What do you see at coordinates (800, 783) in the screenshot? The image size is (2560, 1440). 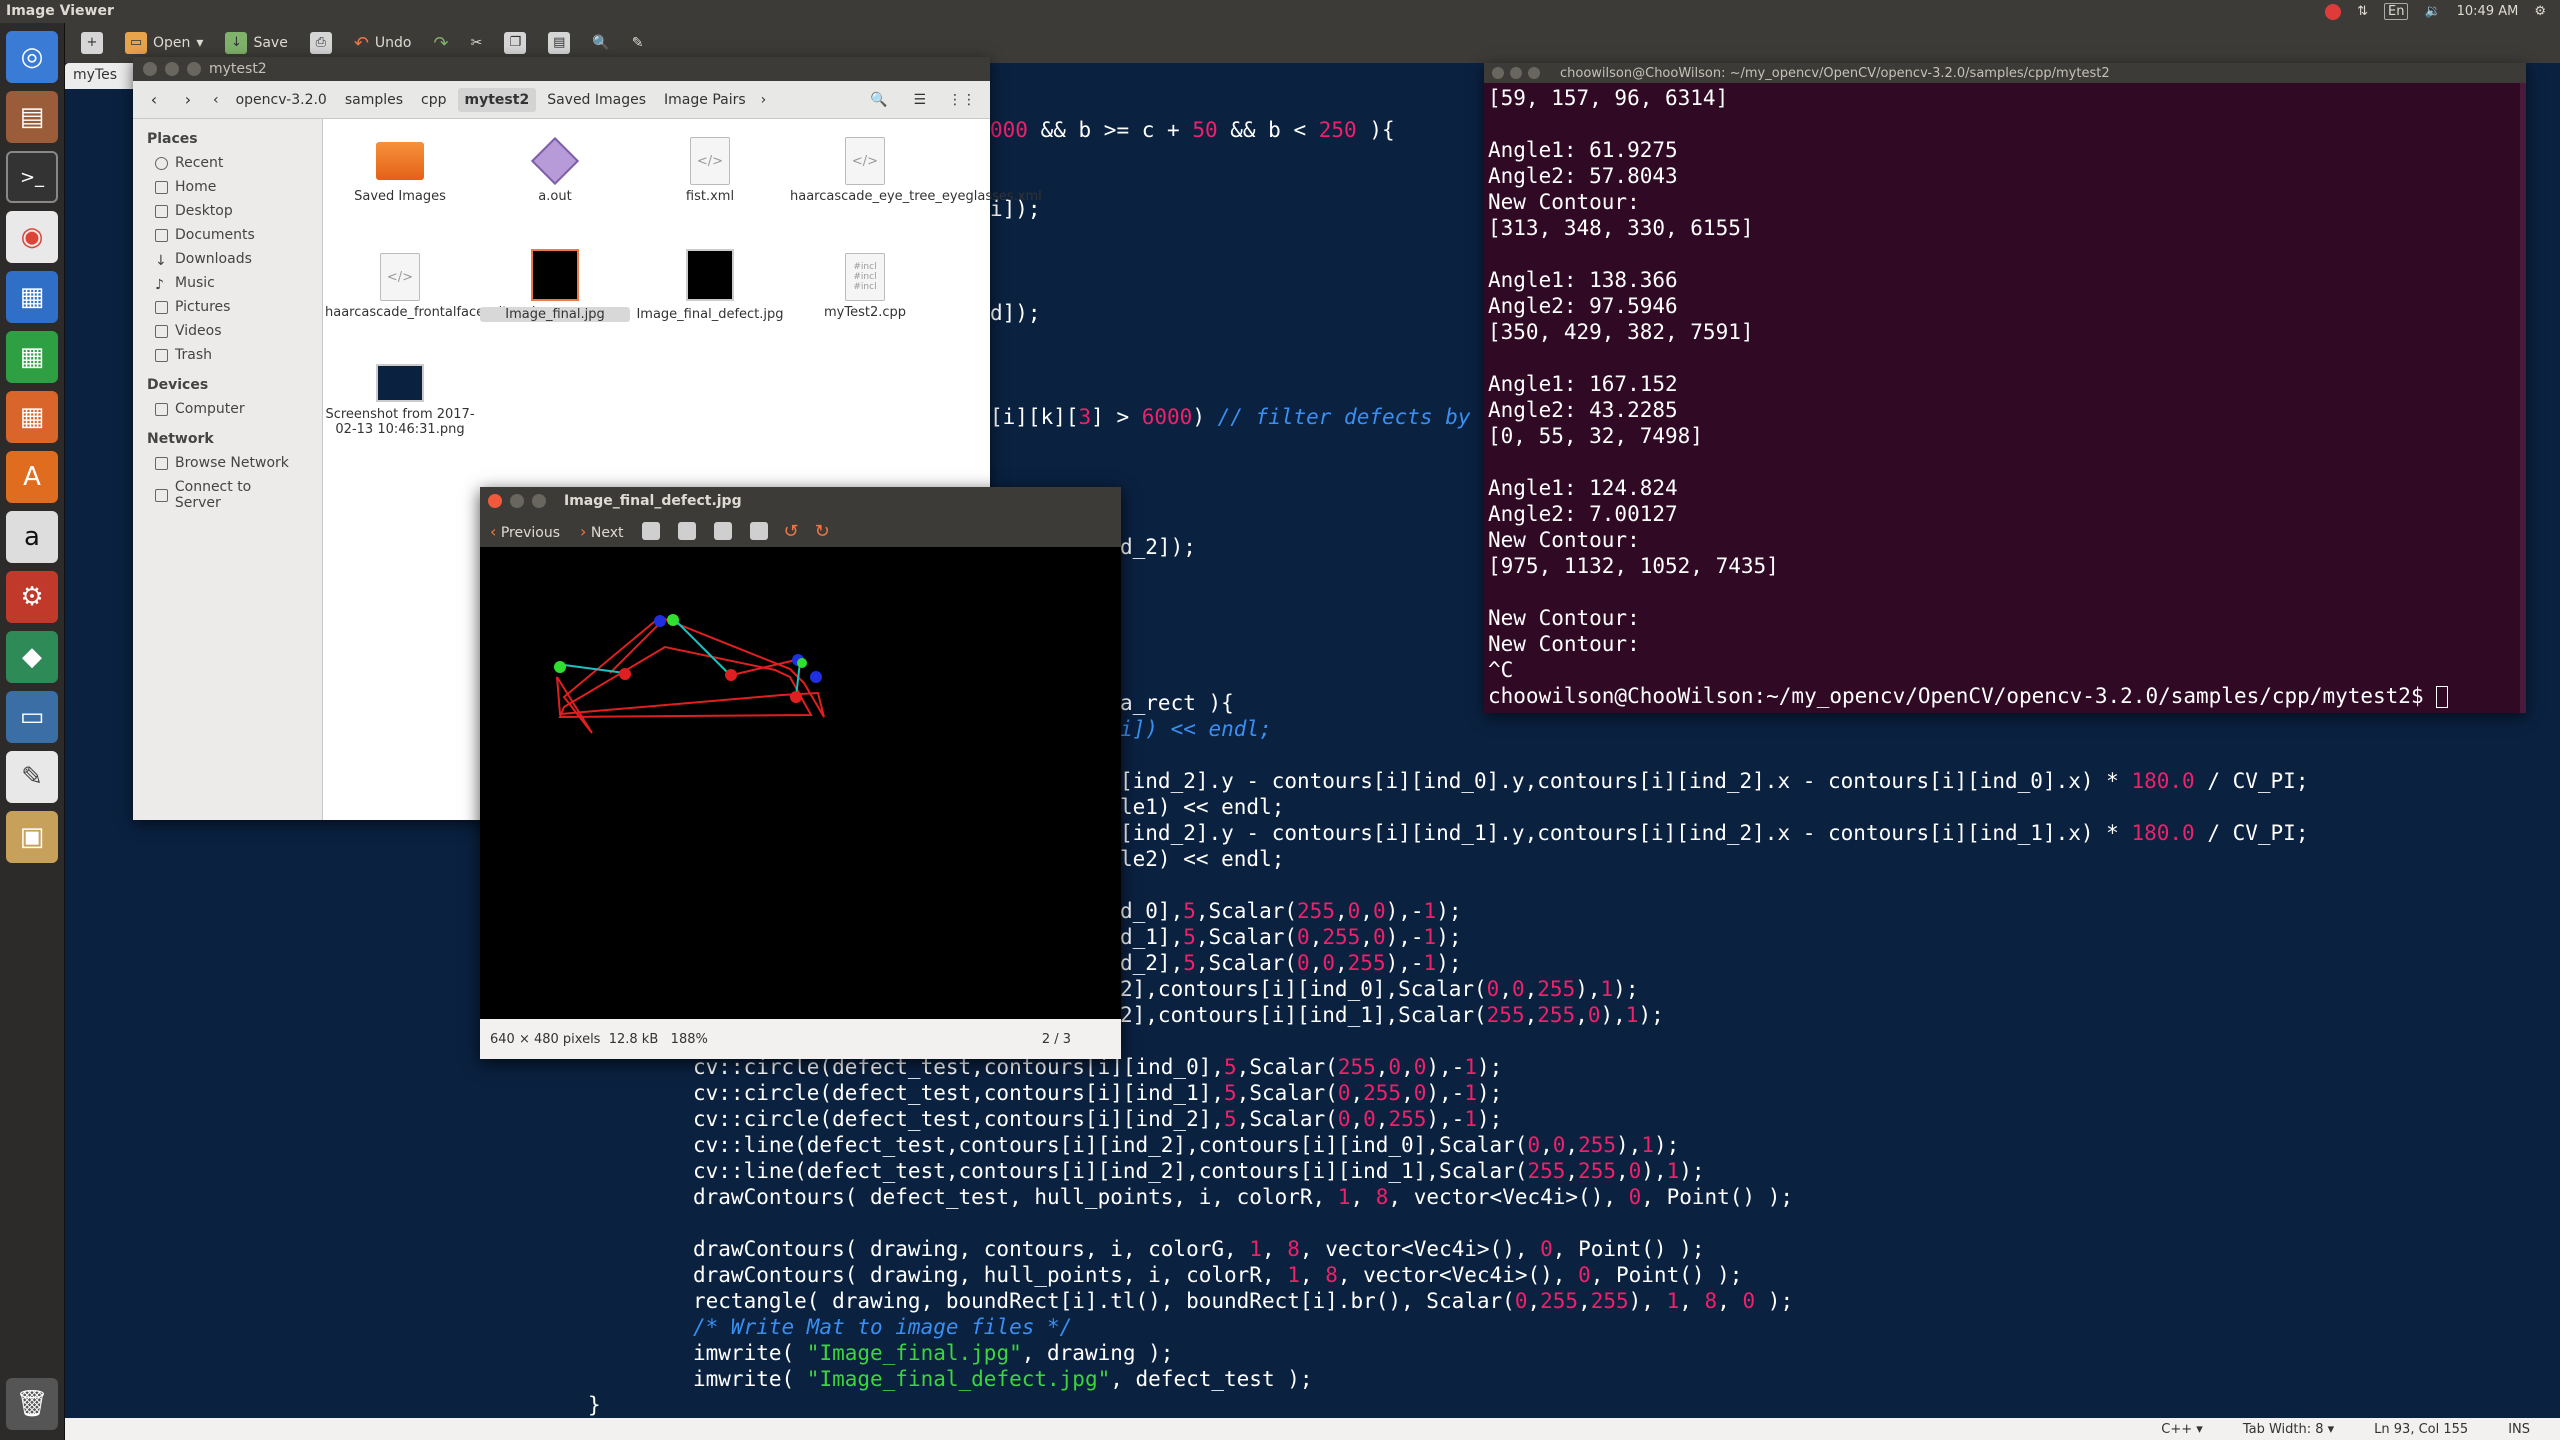 I see `image-canvas` at bounding box center [800, 783].